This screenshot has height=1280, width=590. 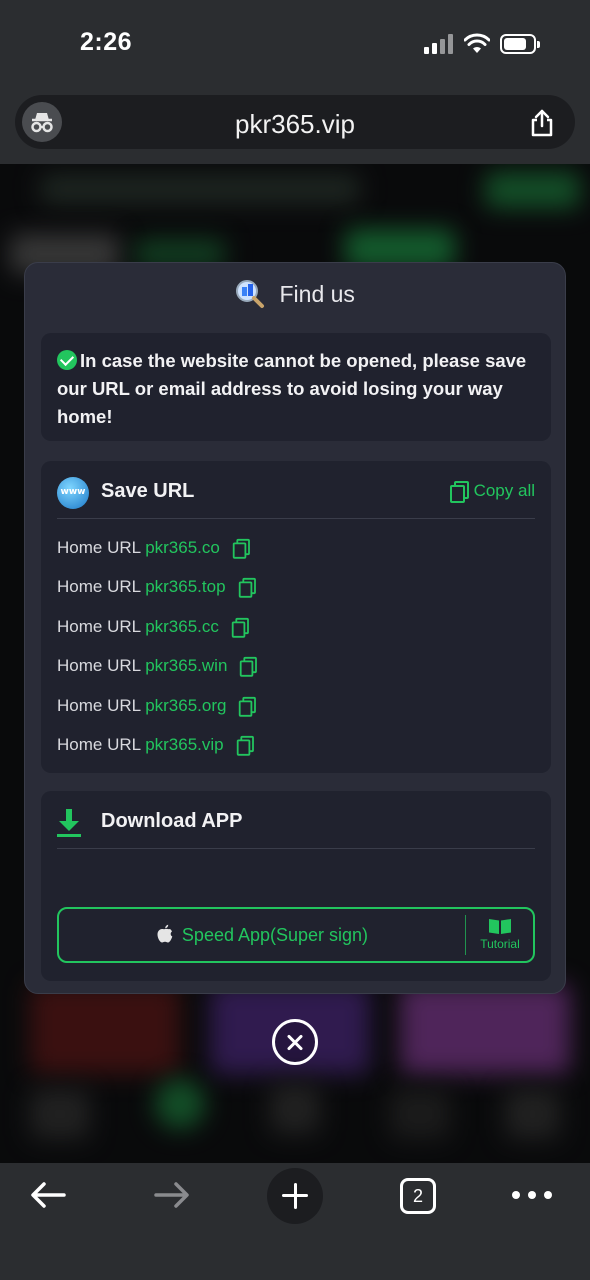 I want to click on url-row: Home URL pkr365.co, so click(x=156, y=554).